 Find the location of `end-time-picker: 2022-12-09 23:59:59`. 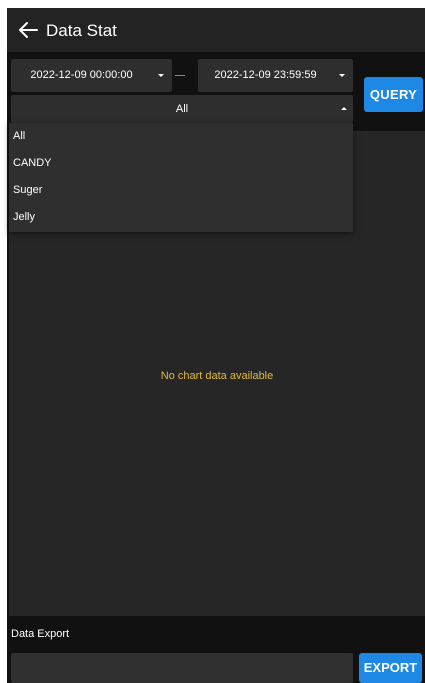

end-time-picker: 2022-12-09 23:59:59 is located at coordinates (275, 75).